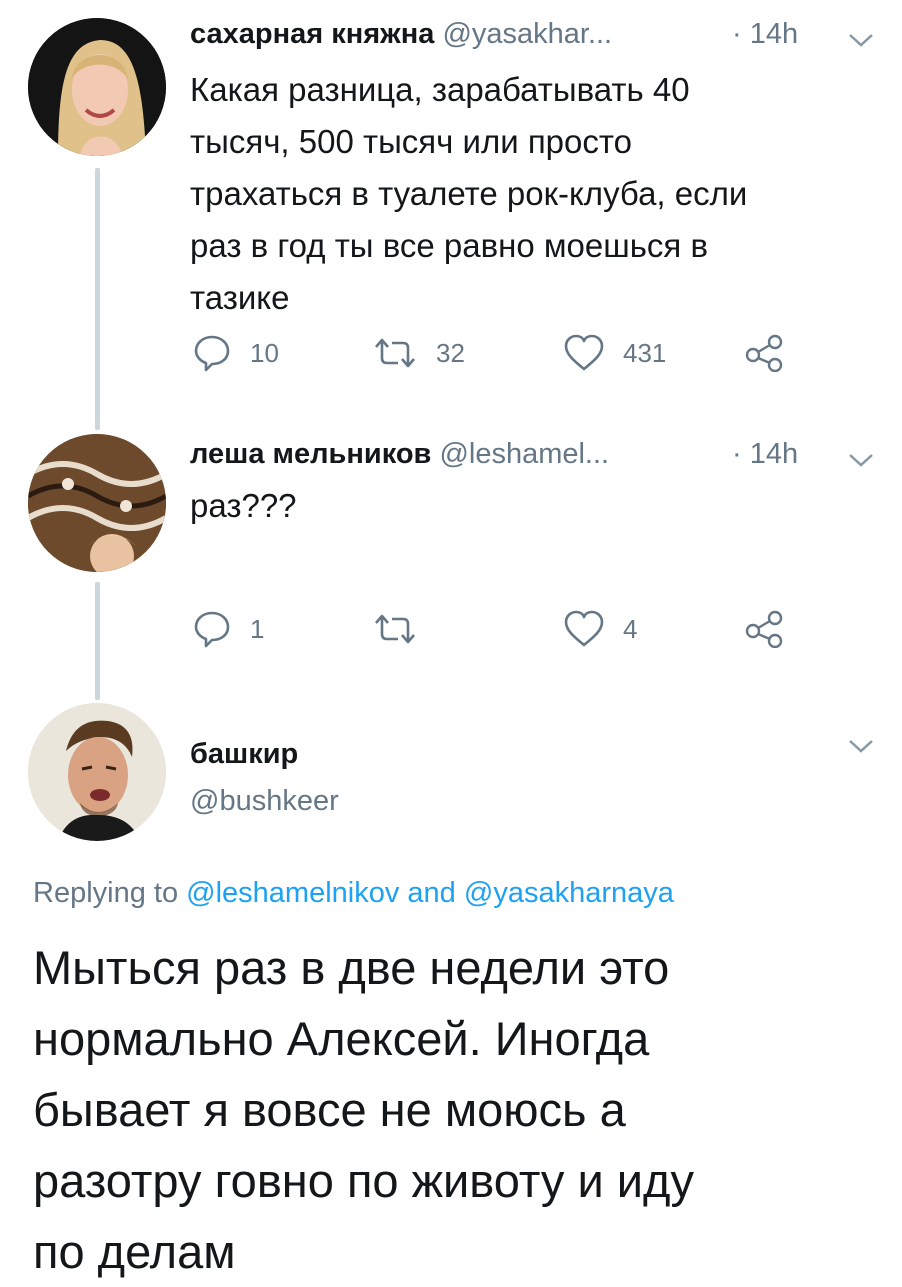  I want to click on tweet-1-text-line: тысяч, 500 тысяч или просто, so click(411, 141).